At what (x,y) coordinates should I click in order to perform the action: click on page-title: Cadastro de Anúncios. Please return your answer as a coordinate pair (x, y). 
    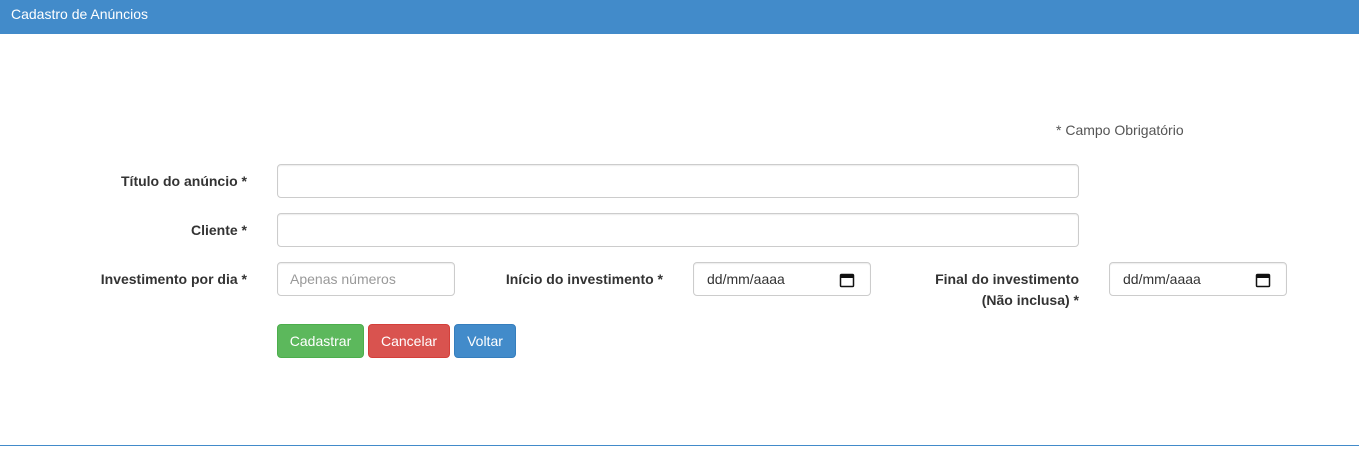
    Looking at the image, I should click on (79, 14).